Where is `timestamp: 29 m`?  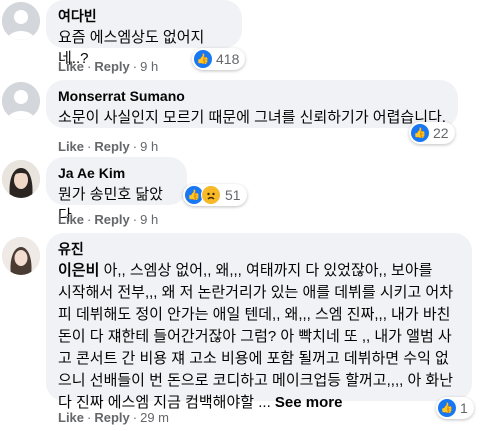
timestamp: 29 m is located at coordinates (154, 417).